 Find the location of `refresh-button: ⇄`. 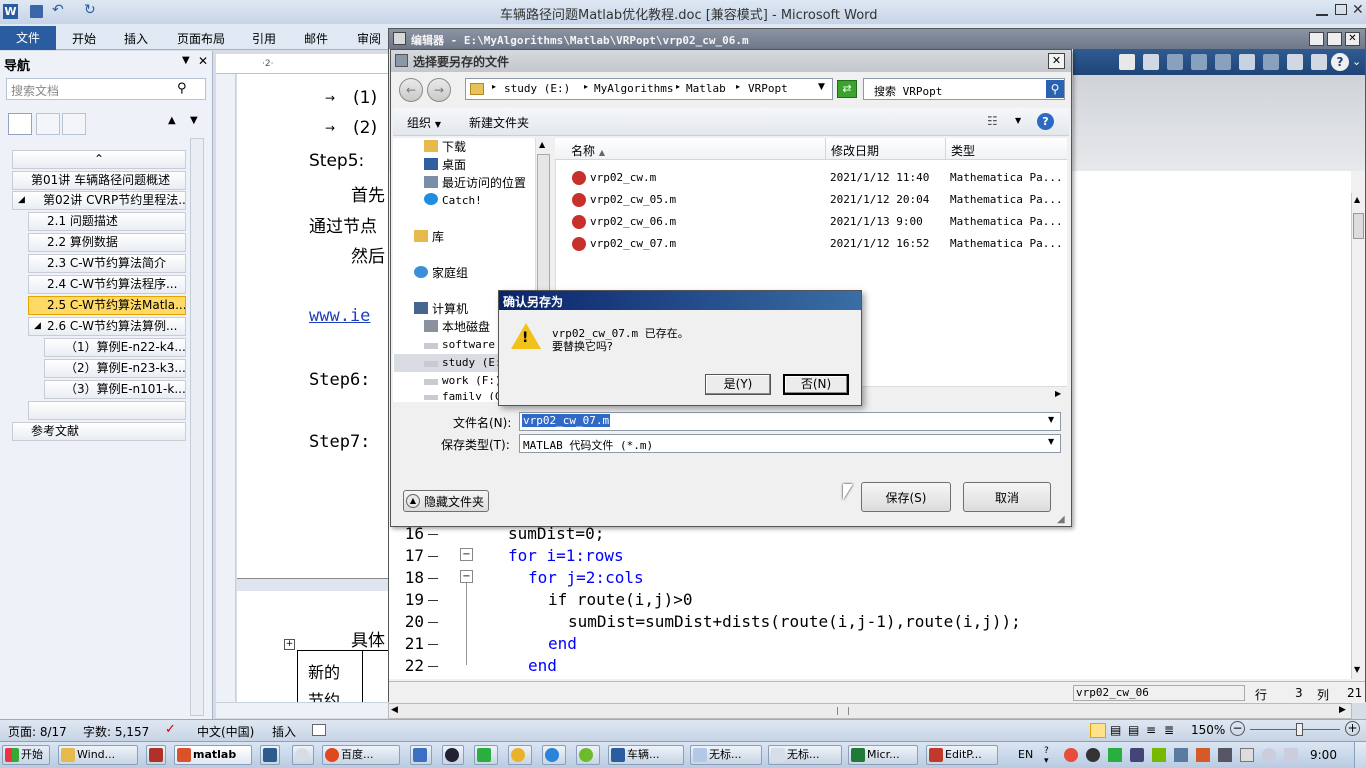

refresh-button: ⇄ is located at coordinates (847, 89).